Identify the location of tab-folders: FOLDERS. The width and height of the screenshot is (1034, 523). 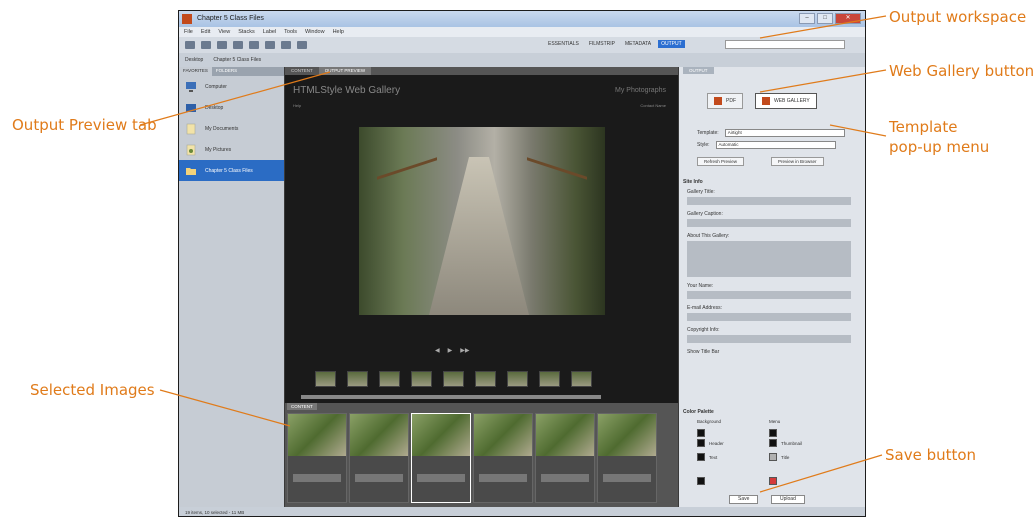
(226, 71).